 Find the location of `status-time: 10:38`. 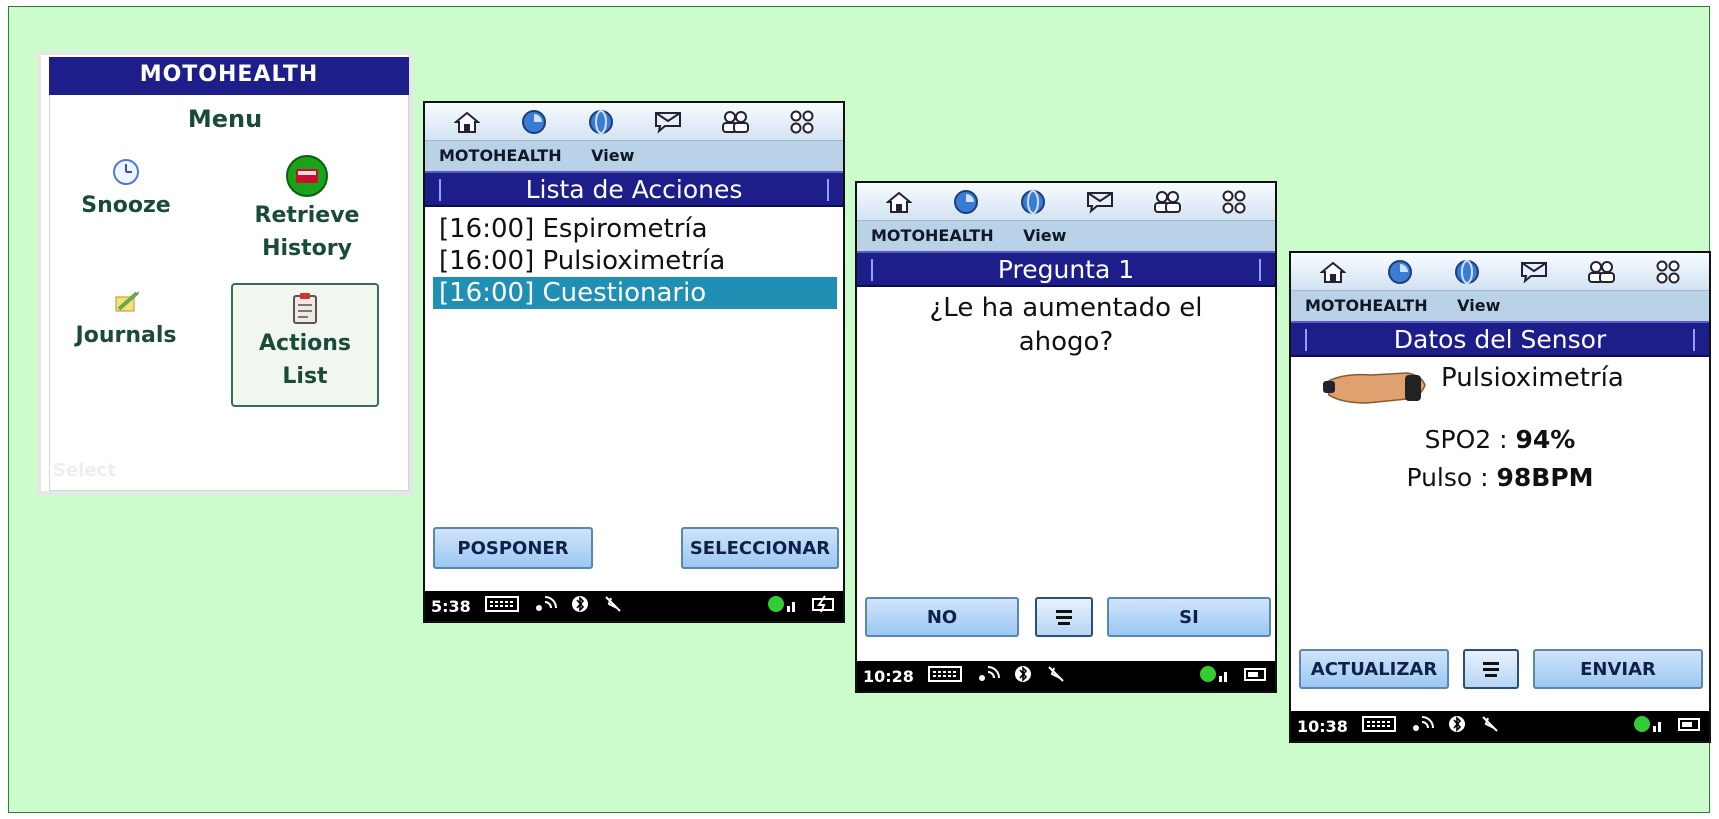

status-time: 10:38 is located at coordinates (1322, 726).